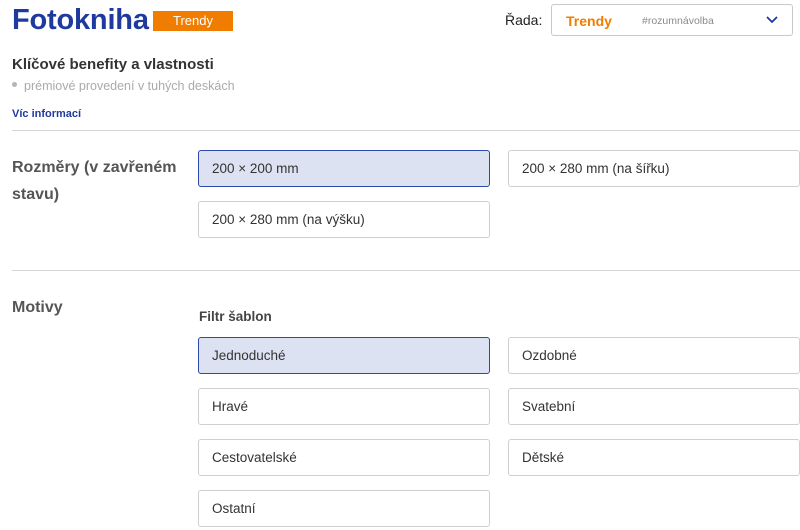  I want to click on dimensions-label-line2: stavu), so click(36, 194).